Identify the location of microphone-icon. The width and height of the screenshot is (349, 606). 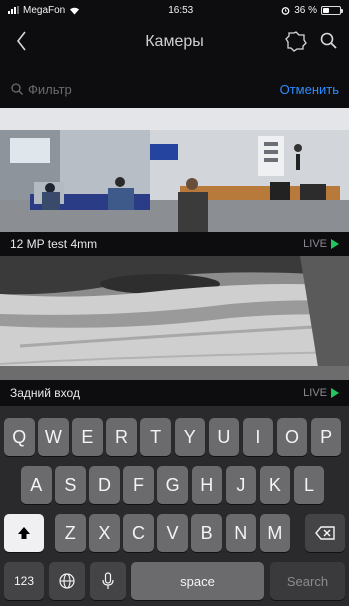
(108, 581).